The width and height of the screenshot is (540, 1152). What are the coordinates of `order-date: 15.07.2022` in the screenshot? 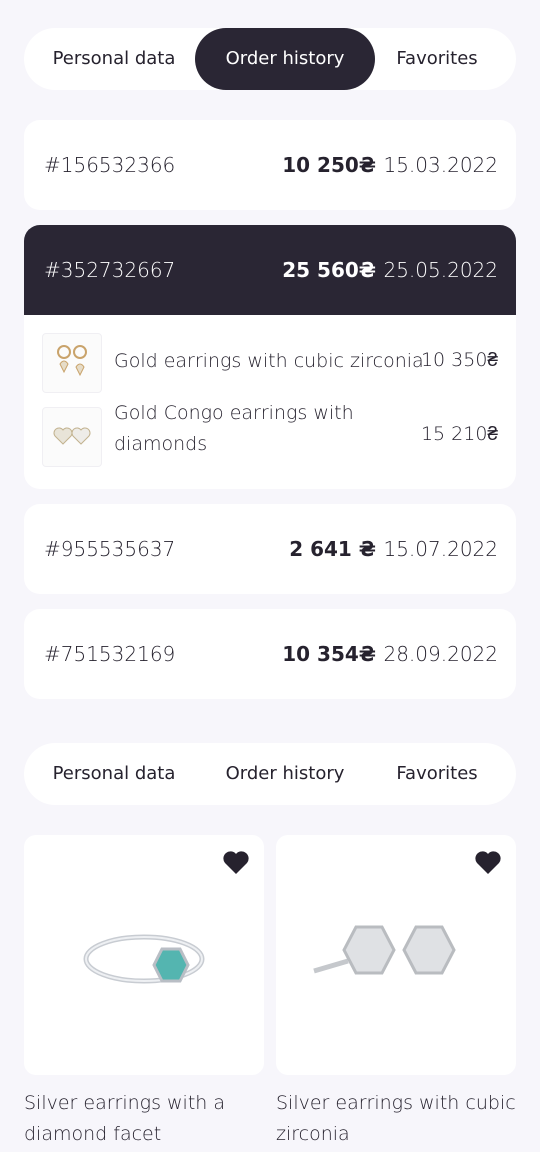 It's located at (440, 549).